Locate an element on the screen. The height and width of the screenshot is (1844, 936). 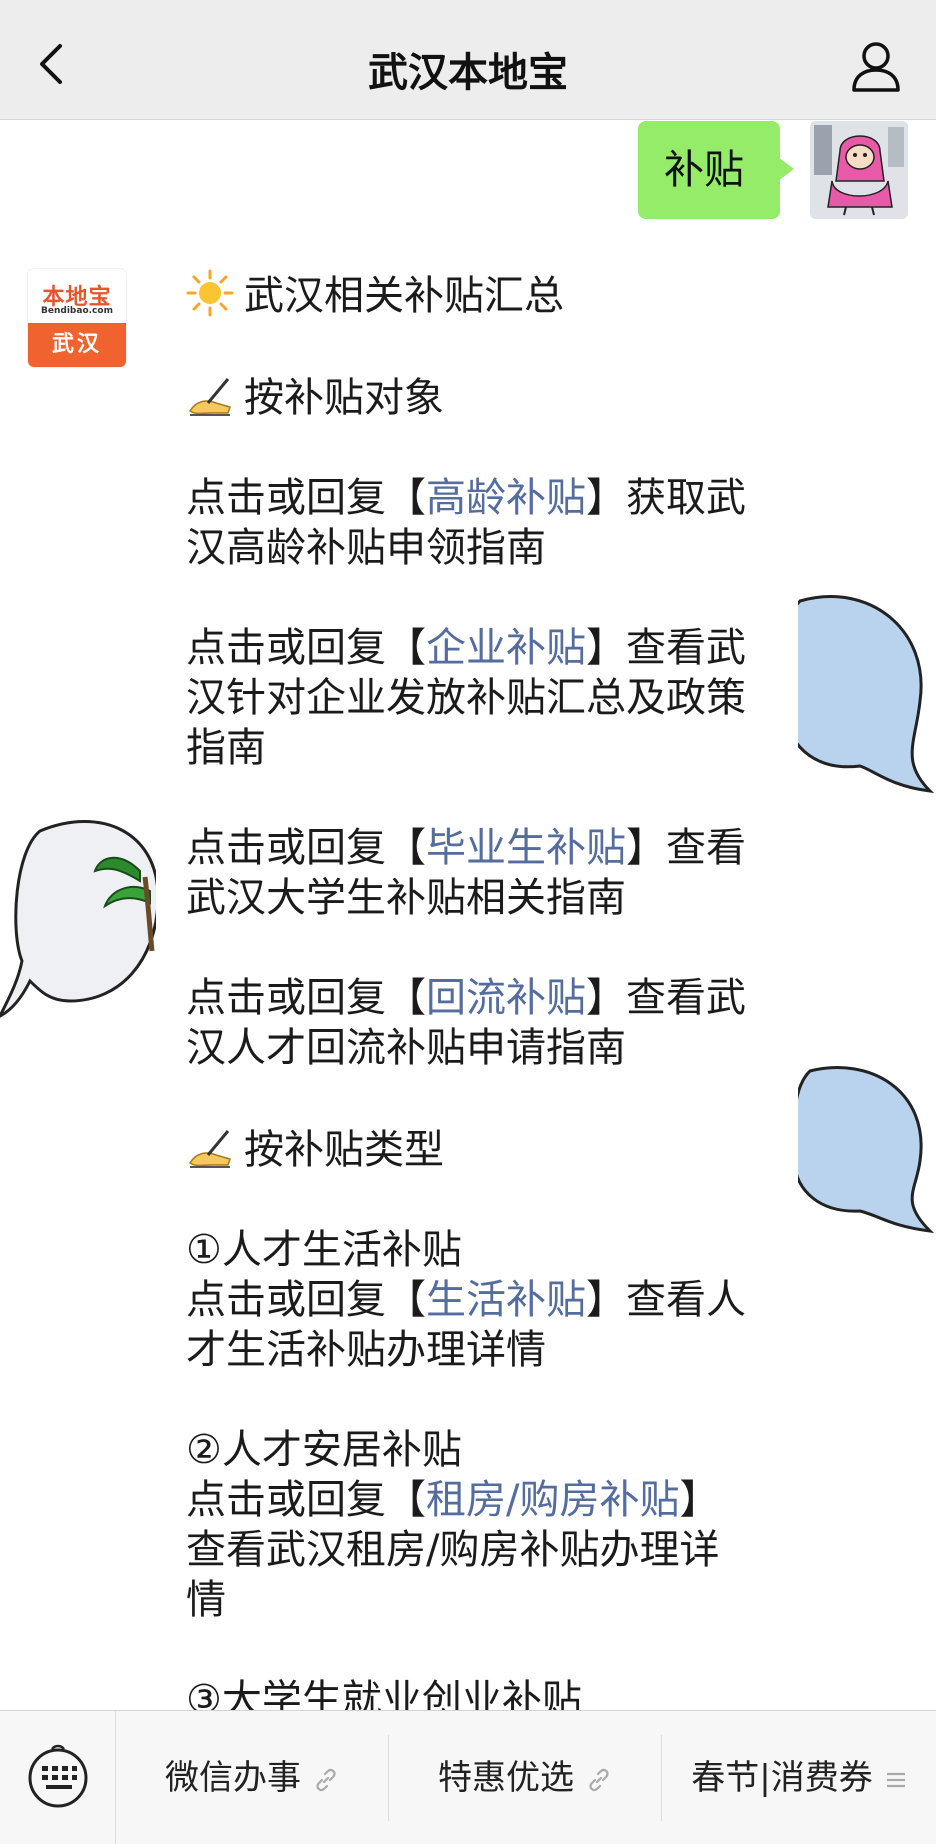
top-nav-bar: 武汉本地宝 is located at coordinates (468, 60).